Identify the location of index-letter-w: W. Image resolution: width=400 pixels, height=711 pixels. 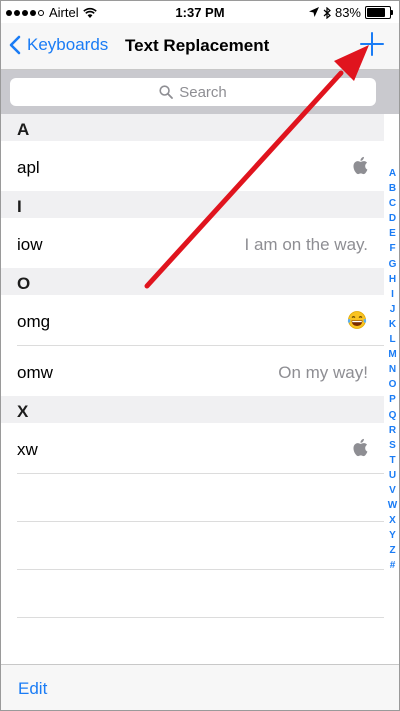
(392, 505).